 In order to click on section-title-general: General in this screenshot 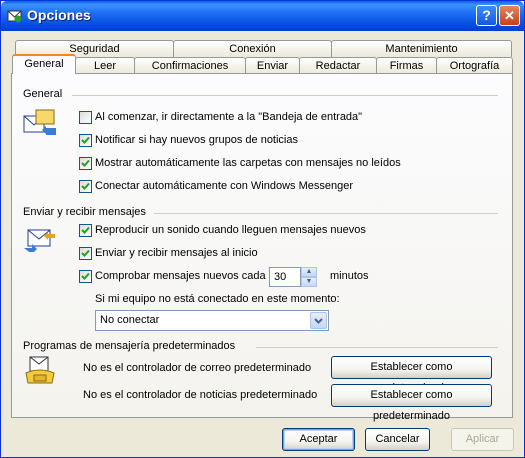, I will do `click(43, 94)`.